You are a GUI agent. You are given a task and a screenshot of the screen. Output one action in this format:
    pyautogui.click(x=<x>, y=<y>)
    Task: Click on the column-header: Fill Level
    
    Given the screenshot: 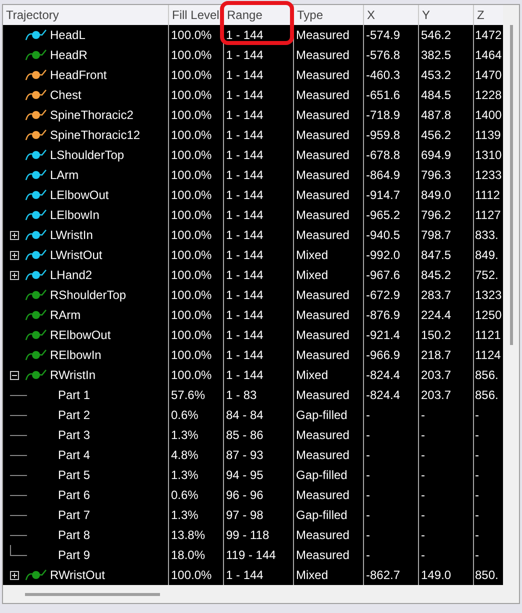 What is the action you would take?
    pyautogui.click(x=196, y=15)
    